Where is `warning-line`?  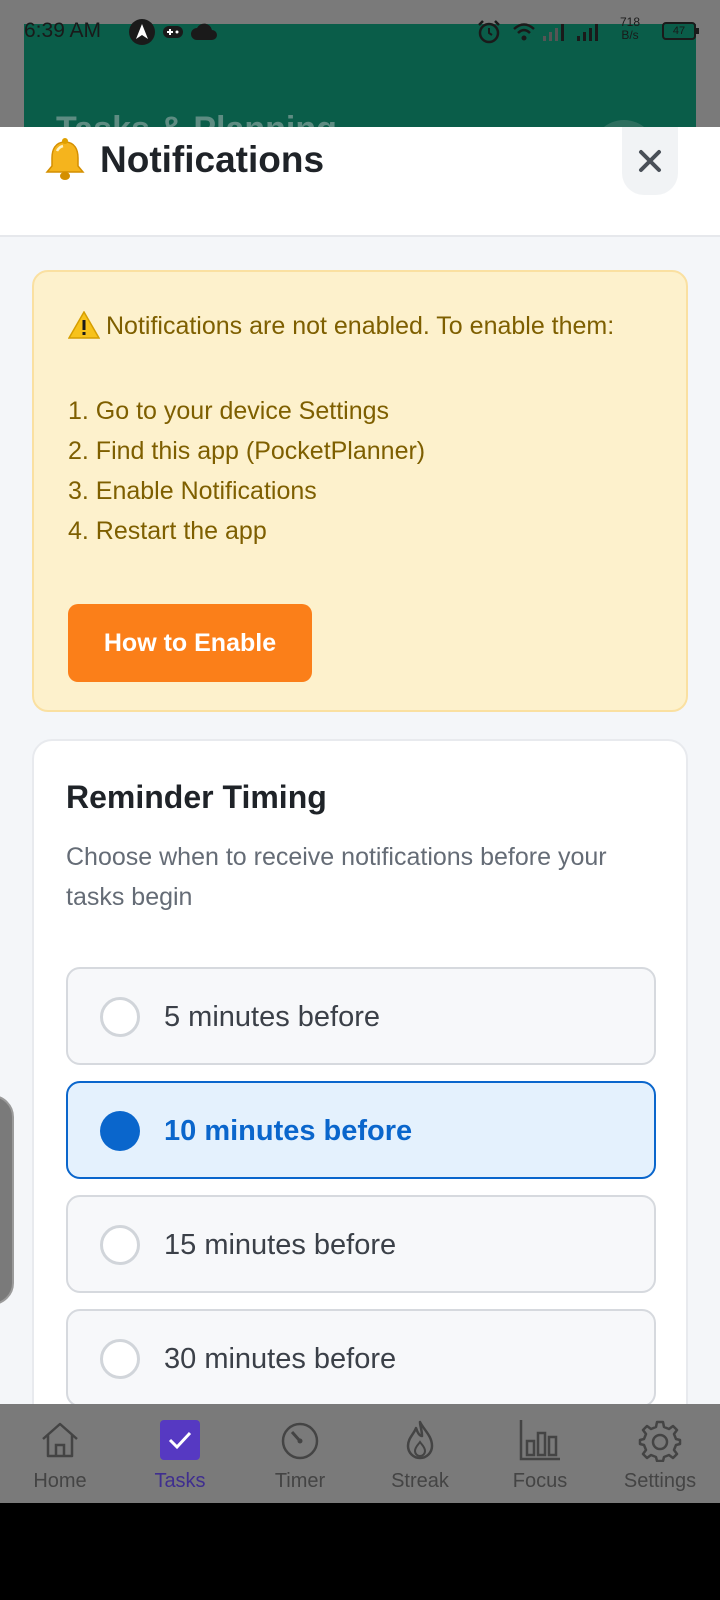
warning-line is located at coordinates (363, 371).